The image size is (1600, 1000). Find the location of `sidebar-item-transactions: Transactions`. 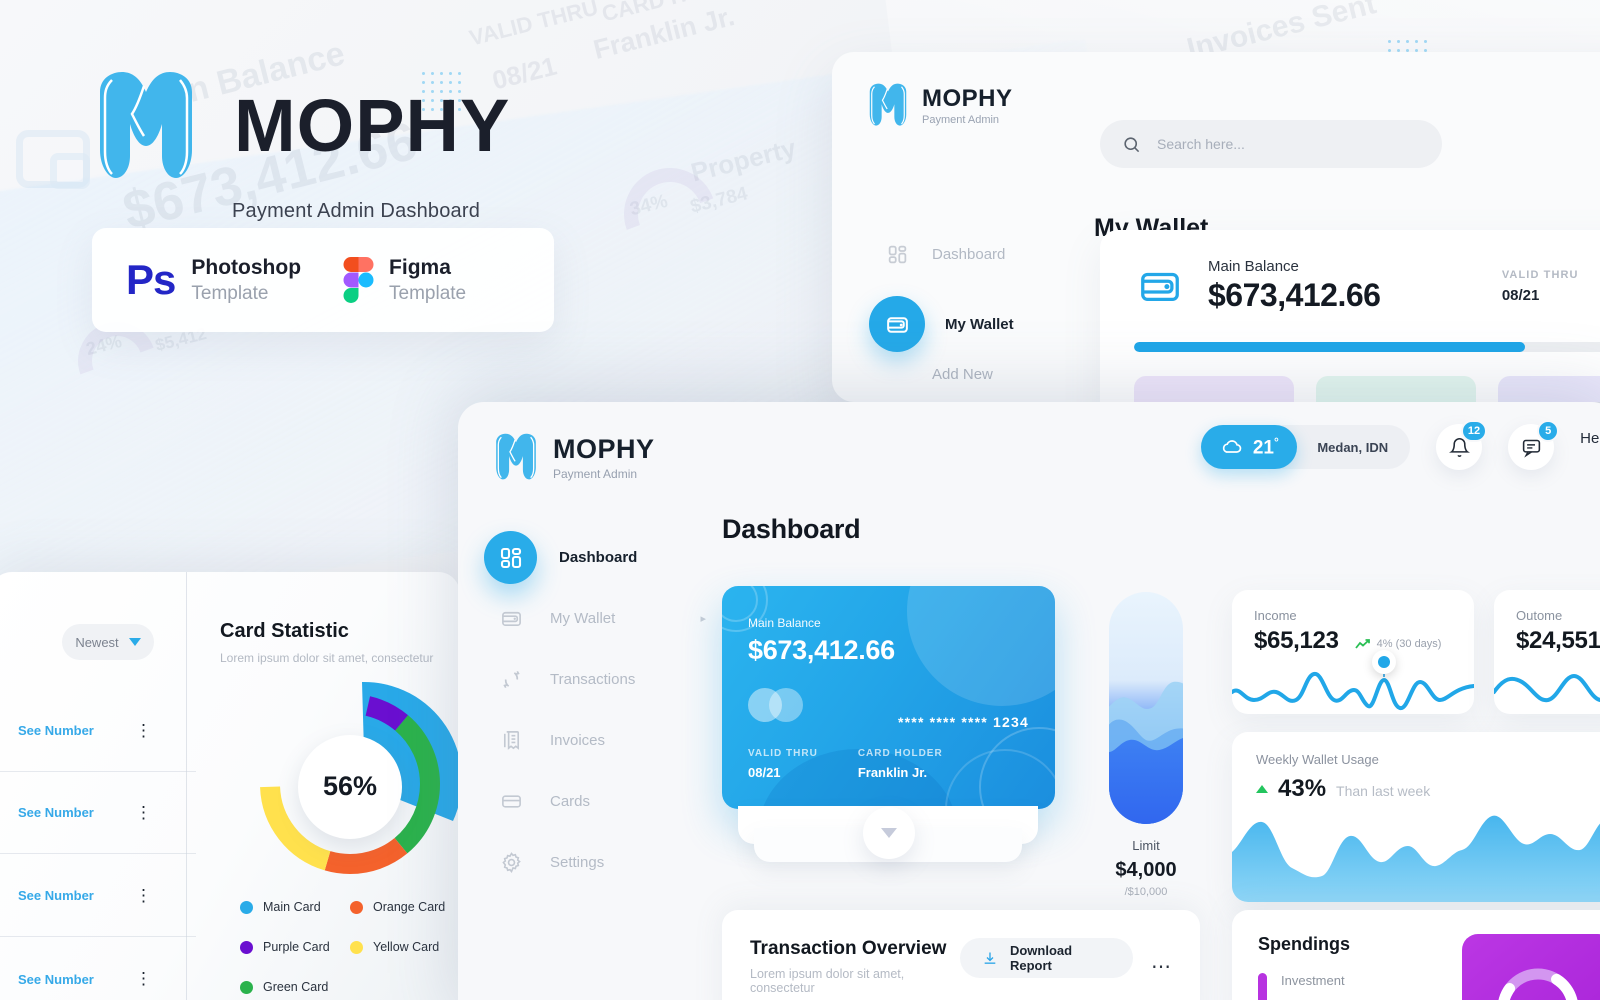

sidebar-item-transactions: Transactions is located at coordinates (609, 679).